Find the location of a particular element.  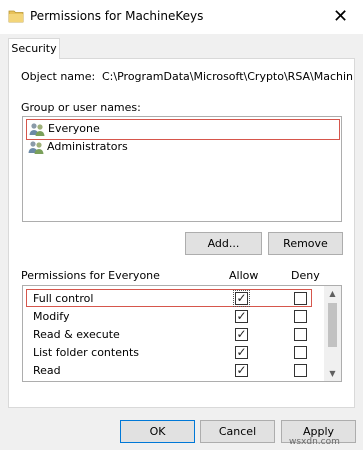

scroll-up-arrow-icon: ▲ is located at coordinates (332, 293).